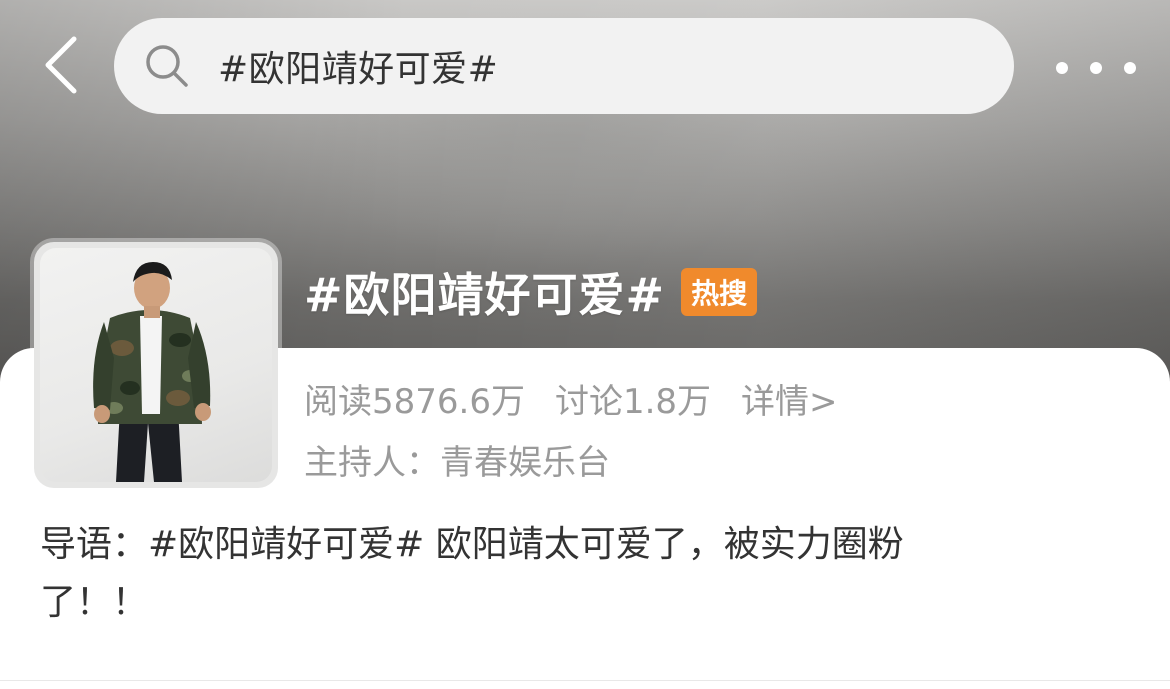  What do you see at coordinates (564, 66) in the screenshot?
I see `search-bar: #欧阳靖好可爱#` at bounding box center [564, 66].